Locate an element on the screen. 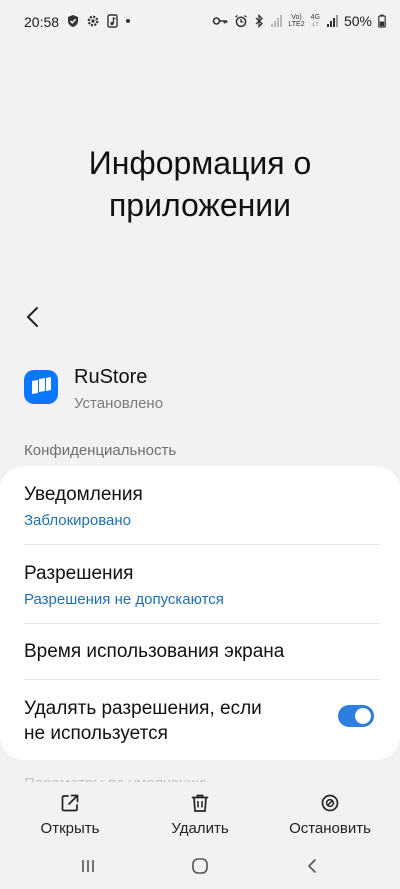 Image resolution: width=400 pixels, height=889 pixels. shield-icon is located at coordinates (73, 21).